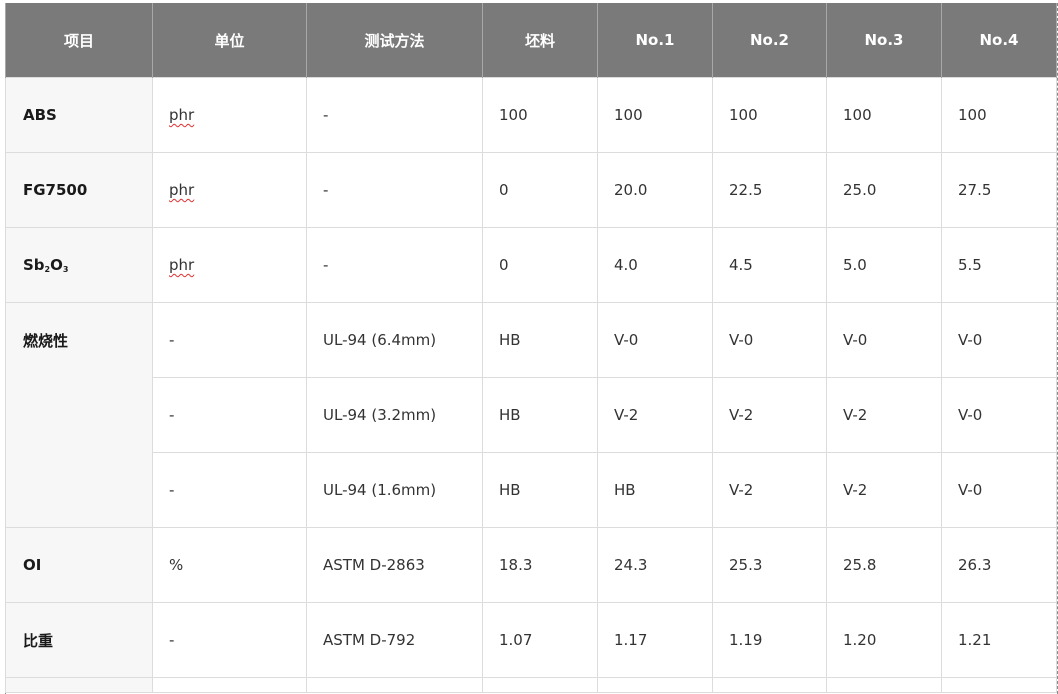 The image size is (1058, 694). What do you see at coordinates (769, 565) in the screenshot?
I see `cell-value: 25.3` at bounding box center [769, 565].